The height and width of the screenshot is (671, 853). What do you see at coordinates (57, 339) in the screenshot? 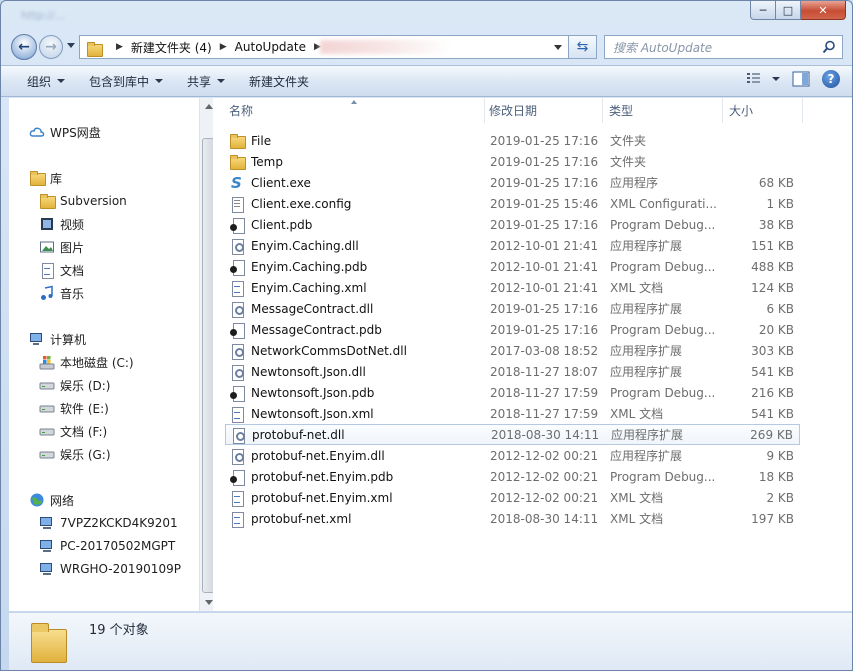
I see `nav-computer: 计算机` at bounding box center [57, 339].